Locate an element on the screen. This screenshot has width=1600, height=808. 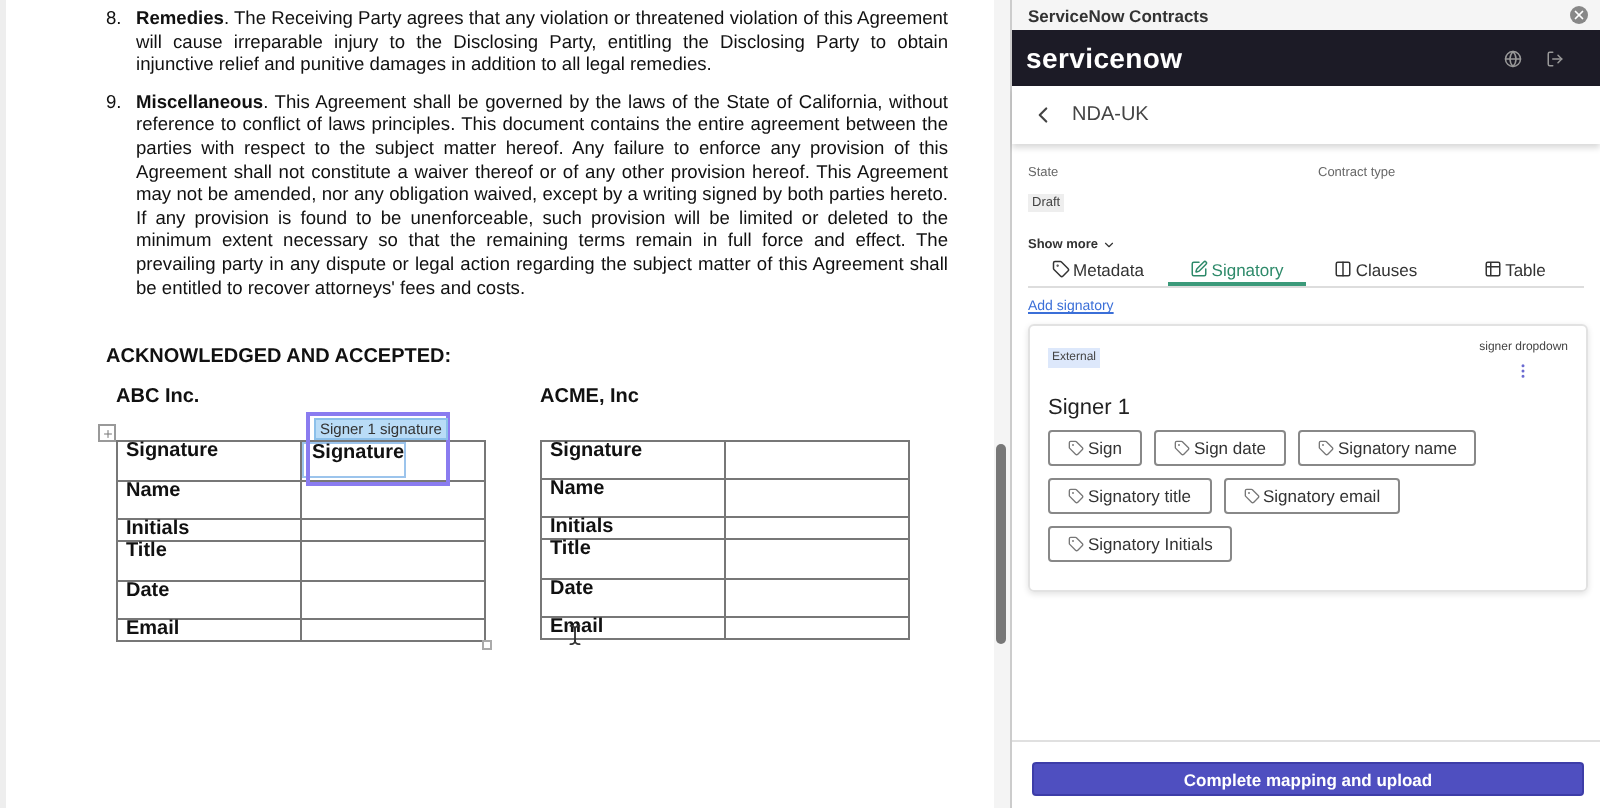
tab: Metadata is located at coordinates (1097, 271).